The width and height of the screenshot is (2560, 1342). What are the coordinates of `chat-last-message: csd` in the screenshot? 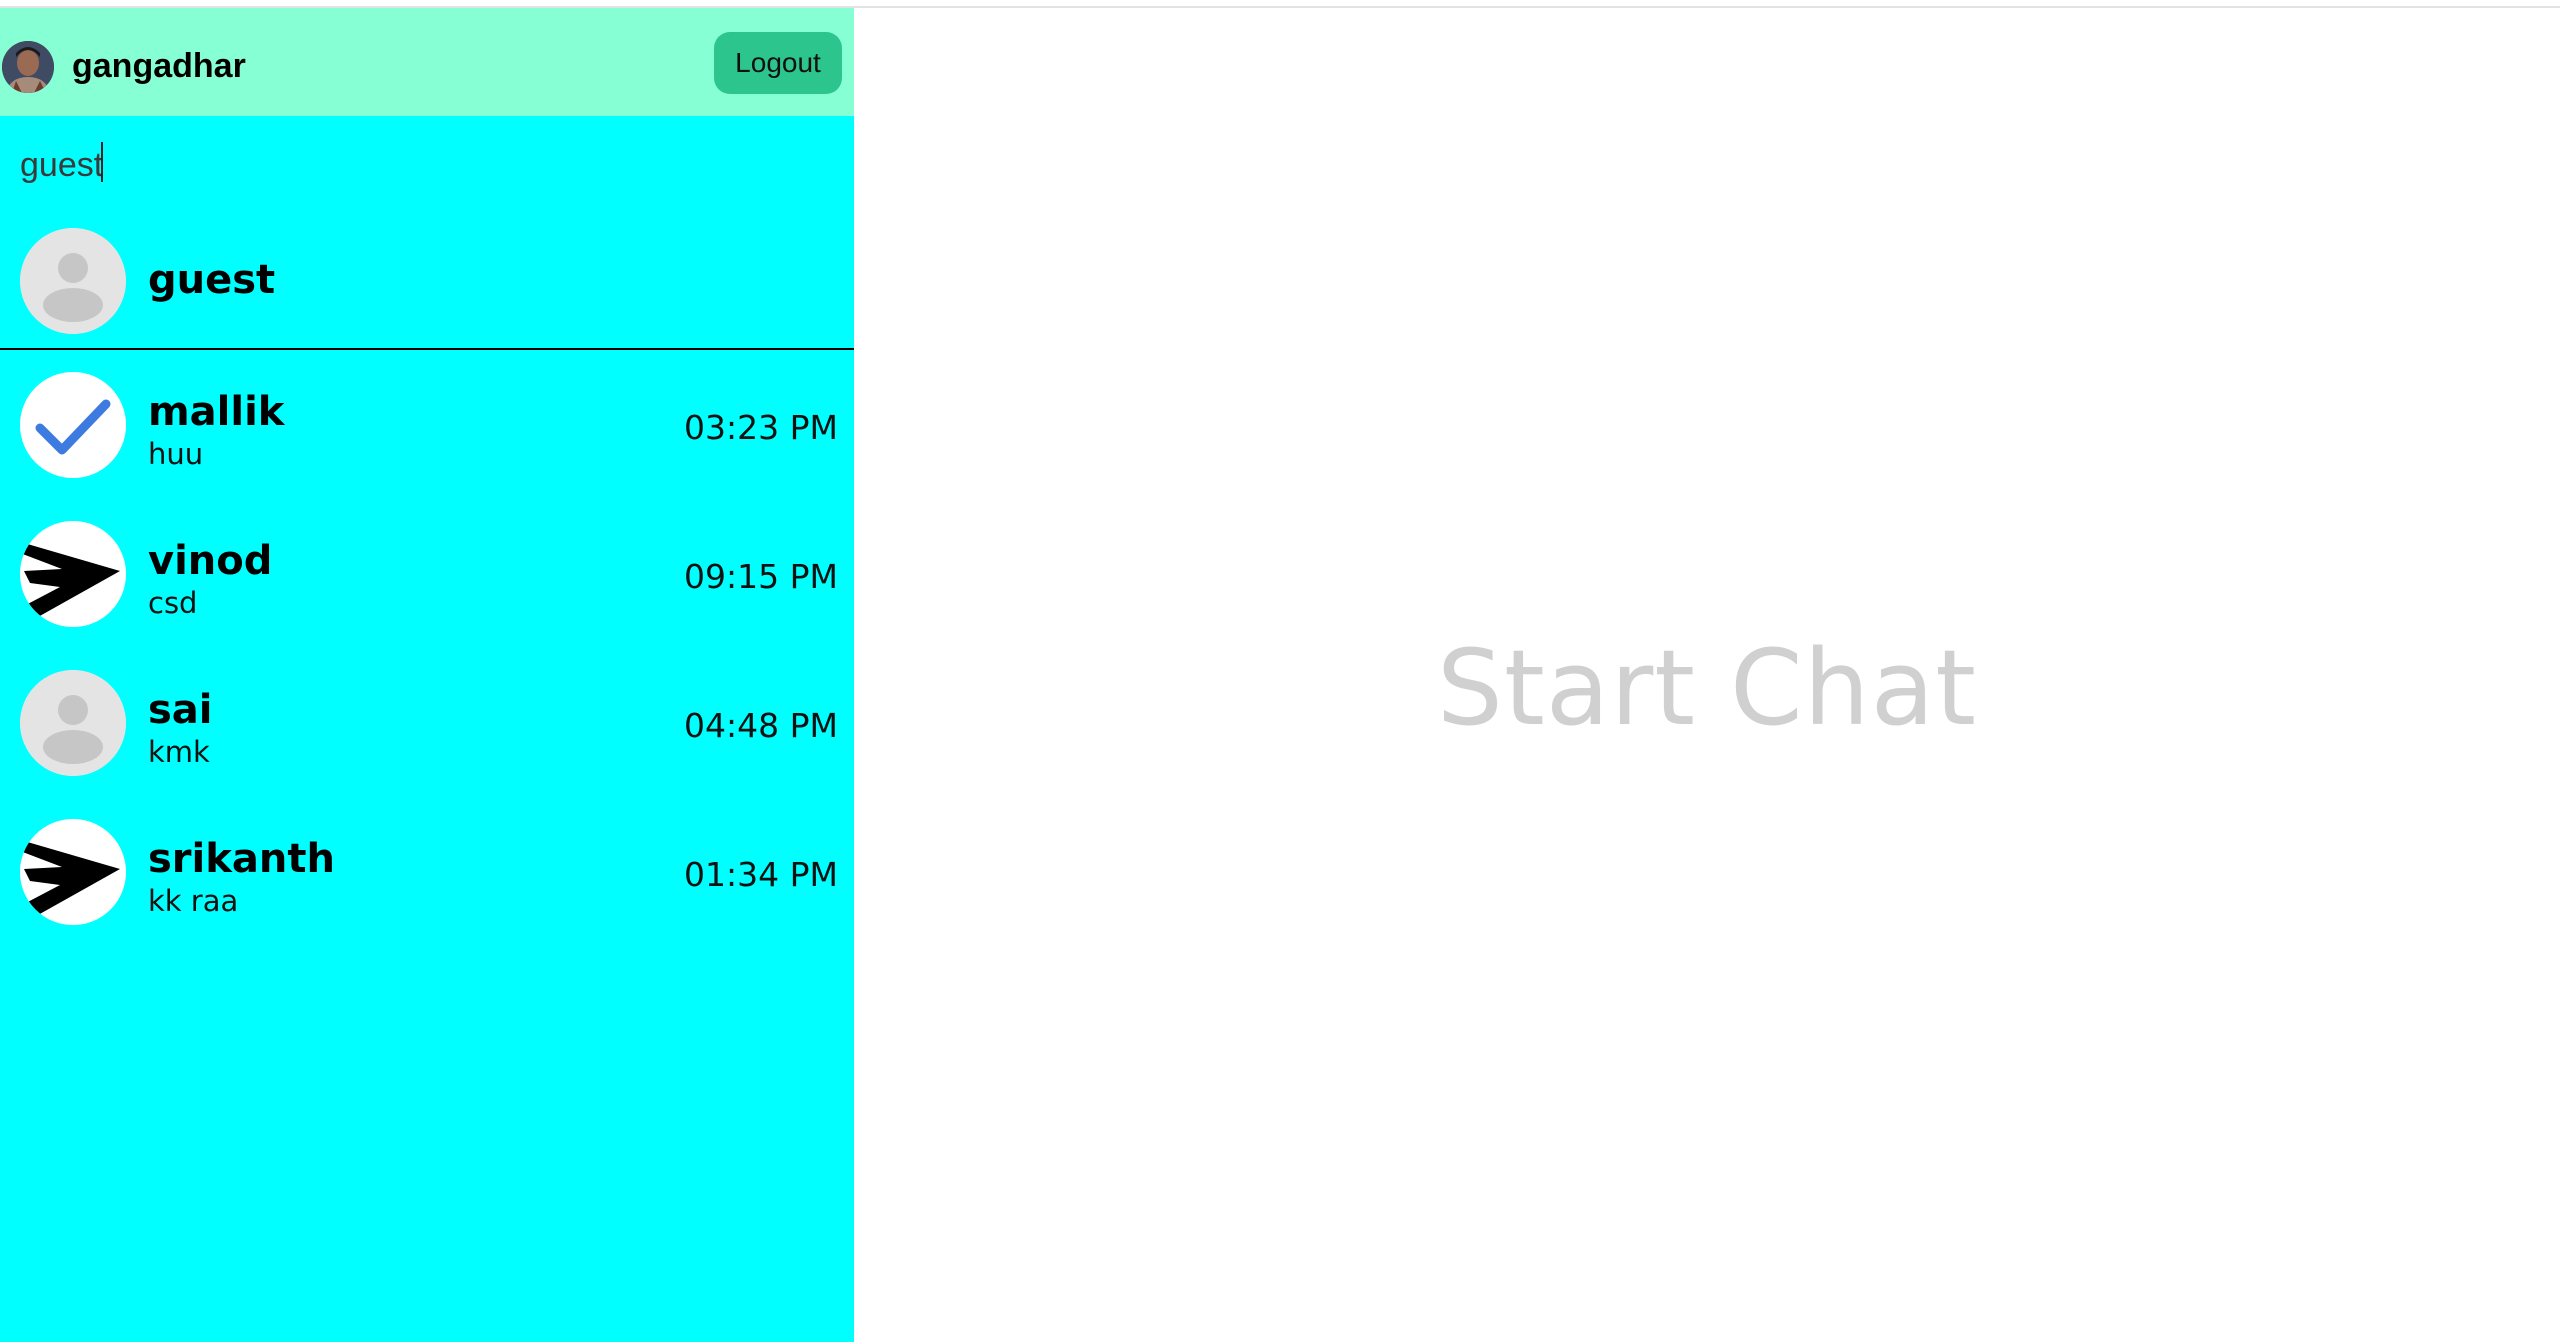 It's located at (173, 603).